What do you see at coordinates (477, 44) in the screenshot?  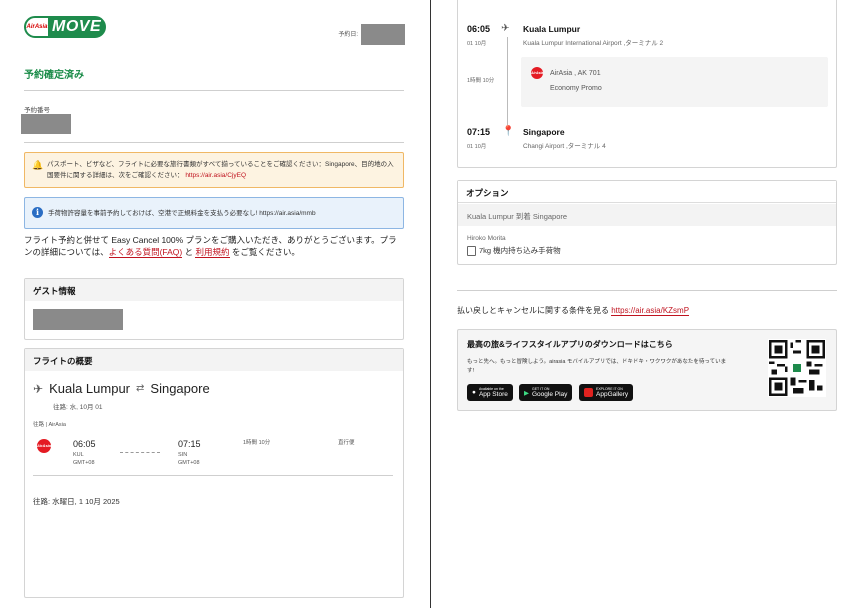 I see `departure-date: 01 10月` at bounding box center [477, 44].